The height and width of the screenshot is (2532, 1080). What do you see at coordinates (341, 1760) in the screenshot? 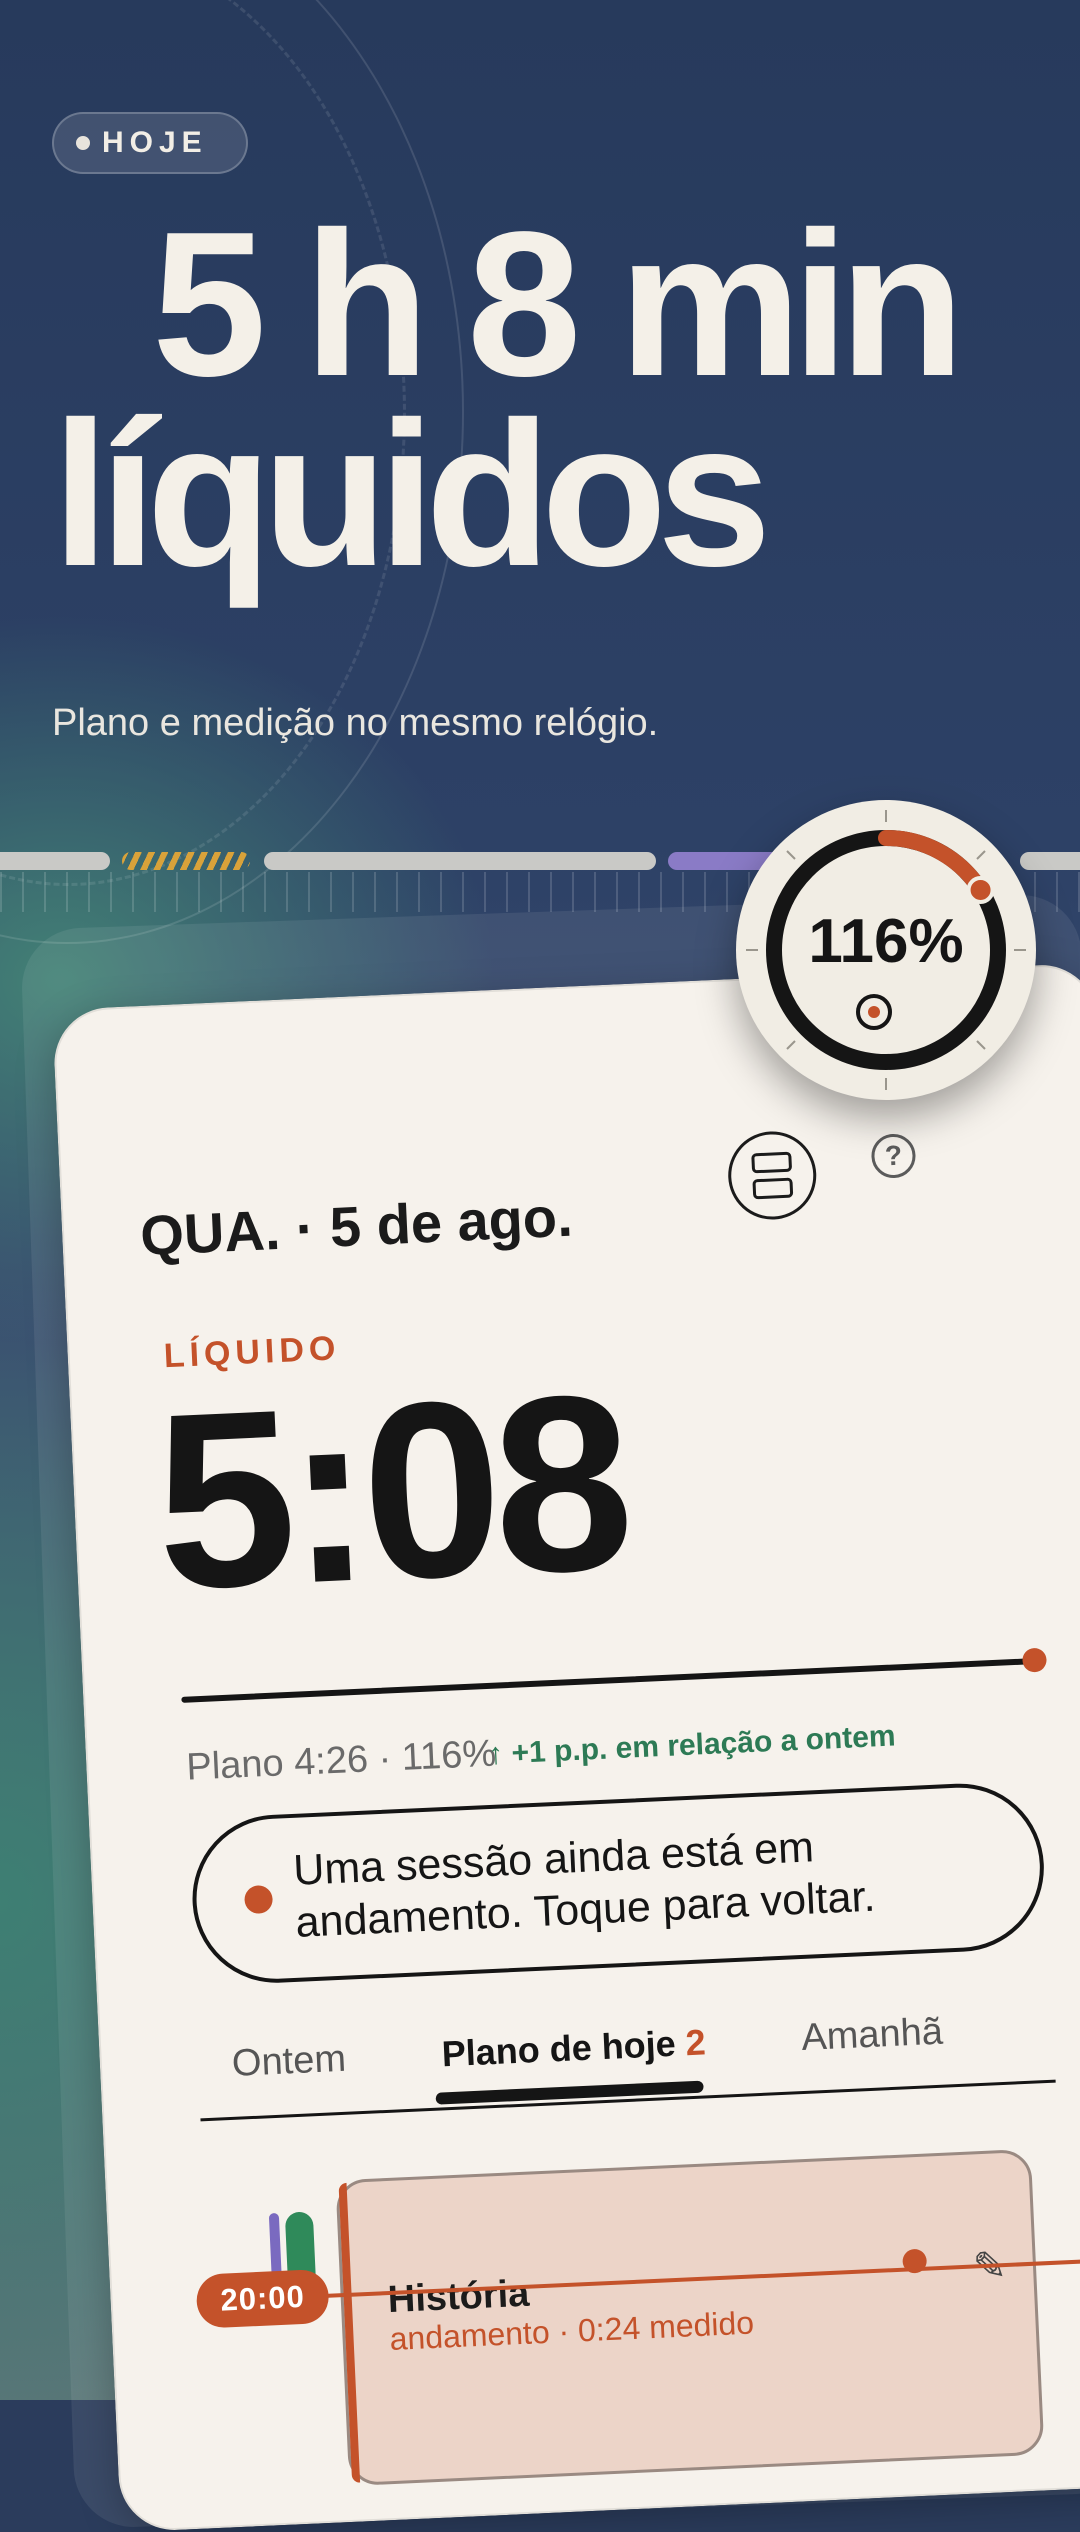
I see `plan-summary: Plano 4:26 · 116%` at bounding box center [341, 1760].